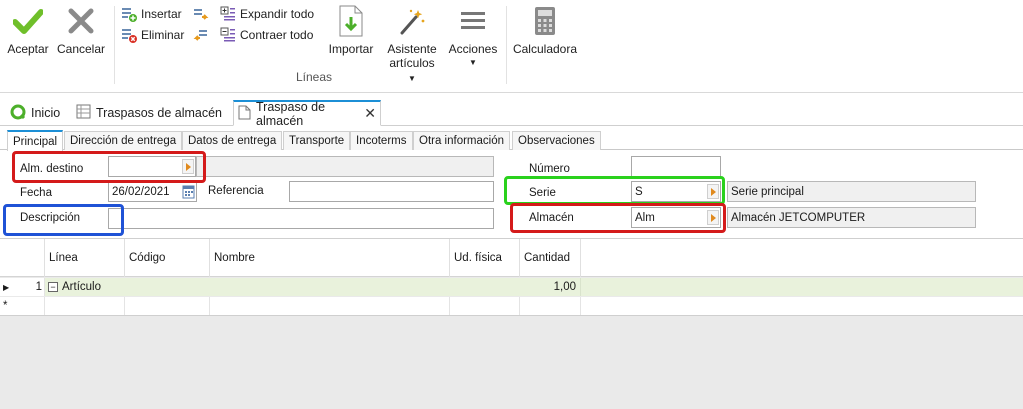 This screenshot has height=409, width=1023. What do you see at coordinates (551, 218) in the screenshot?
I see `warehouse-label: Almacén` at bounding box center [551, 218].